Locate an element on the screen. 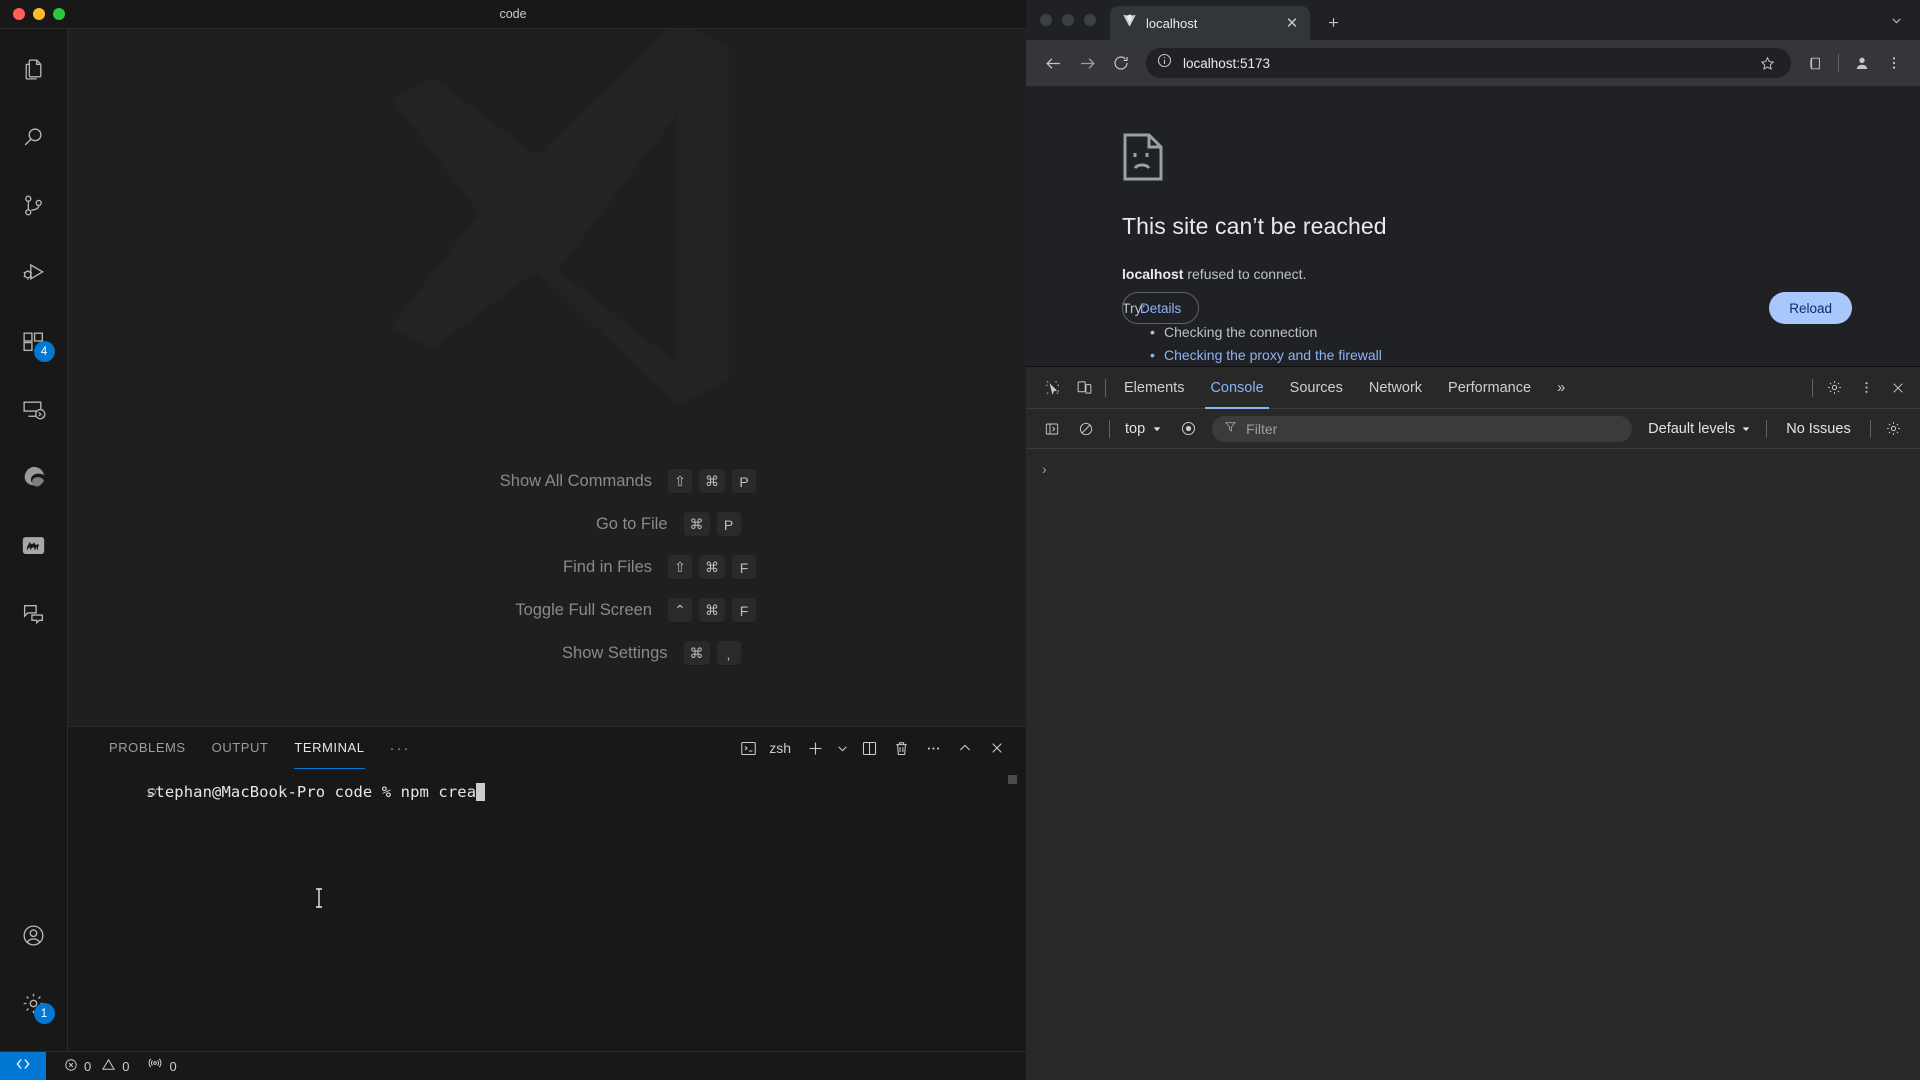 The image size is (1920, 1080). panel-tab-output: OUTPUT is located at coordinates (240, 748).